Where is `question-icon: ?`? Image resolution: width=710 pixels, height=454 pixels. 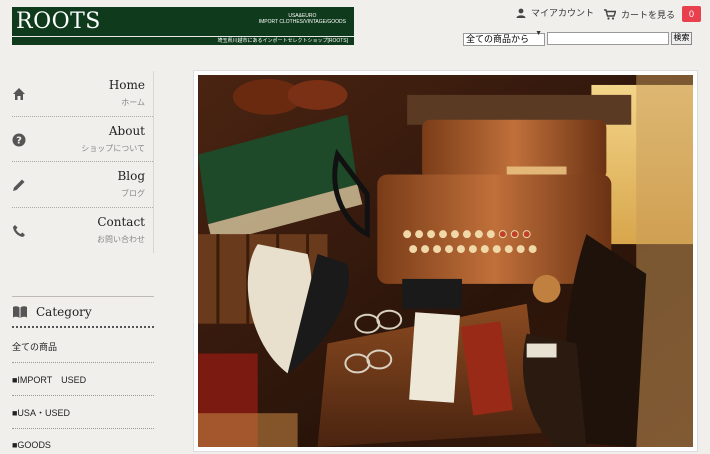
question-icon: ? is located at coordinates (19, 139).